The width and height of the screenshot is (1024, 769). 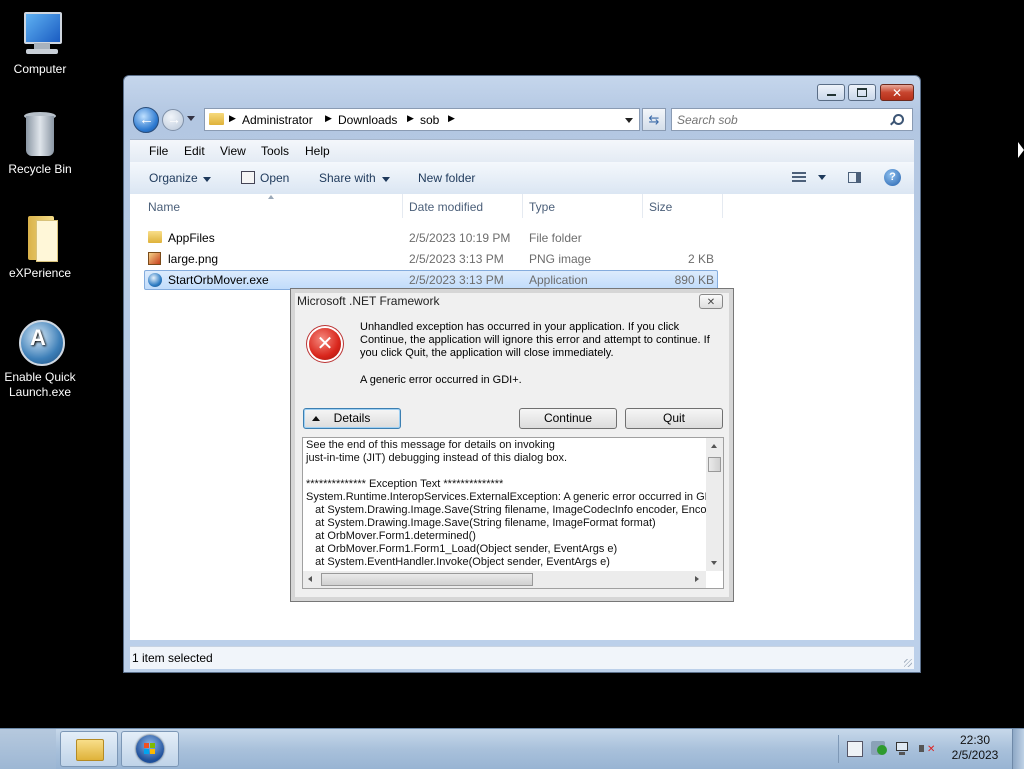 I want to click on close-button: ✕, so click(x=897, y=92).